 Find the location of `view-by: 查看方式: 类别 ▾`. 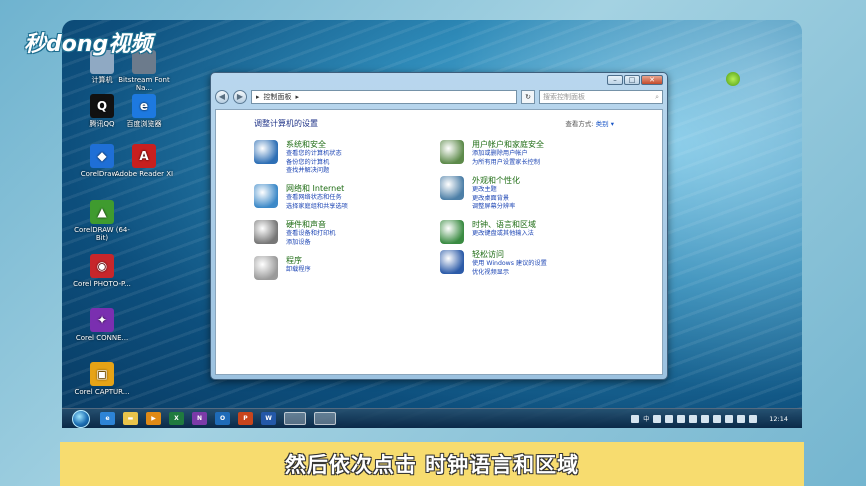

view-by: 查看方式: 类别 ▾ is located at coordinates (589, 123).